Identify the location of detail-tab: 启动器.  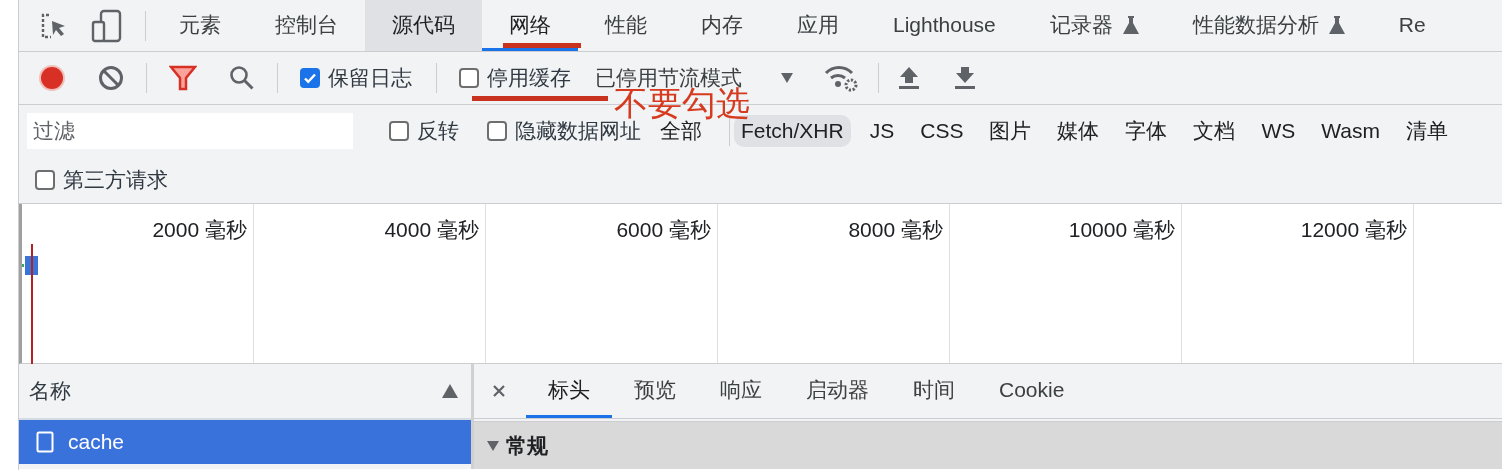
(837, 391).